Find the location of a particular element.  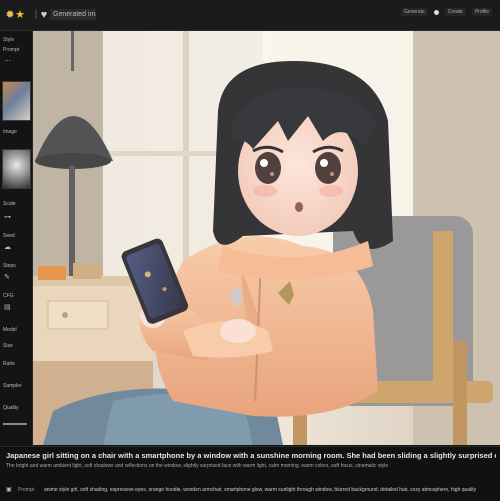

image-icon: ▤ is located at coordinates (7, 307).